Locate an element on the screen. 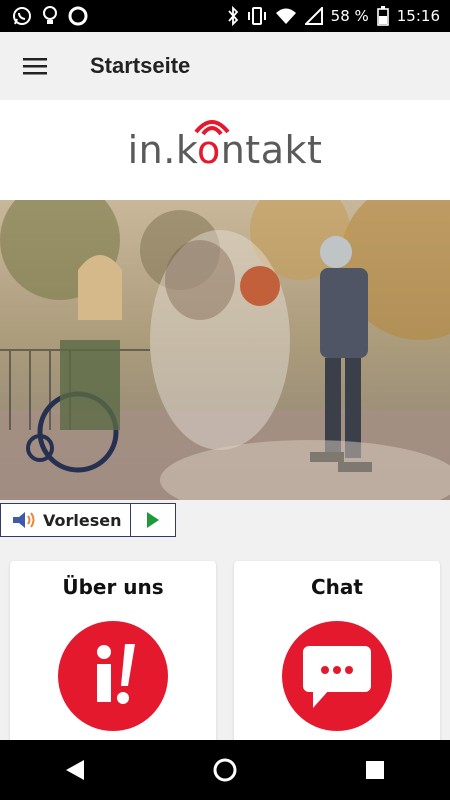 The image size is (450, 800). vibrate-icon is located at coordinates (257, 16).